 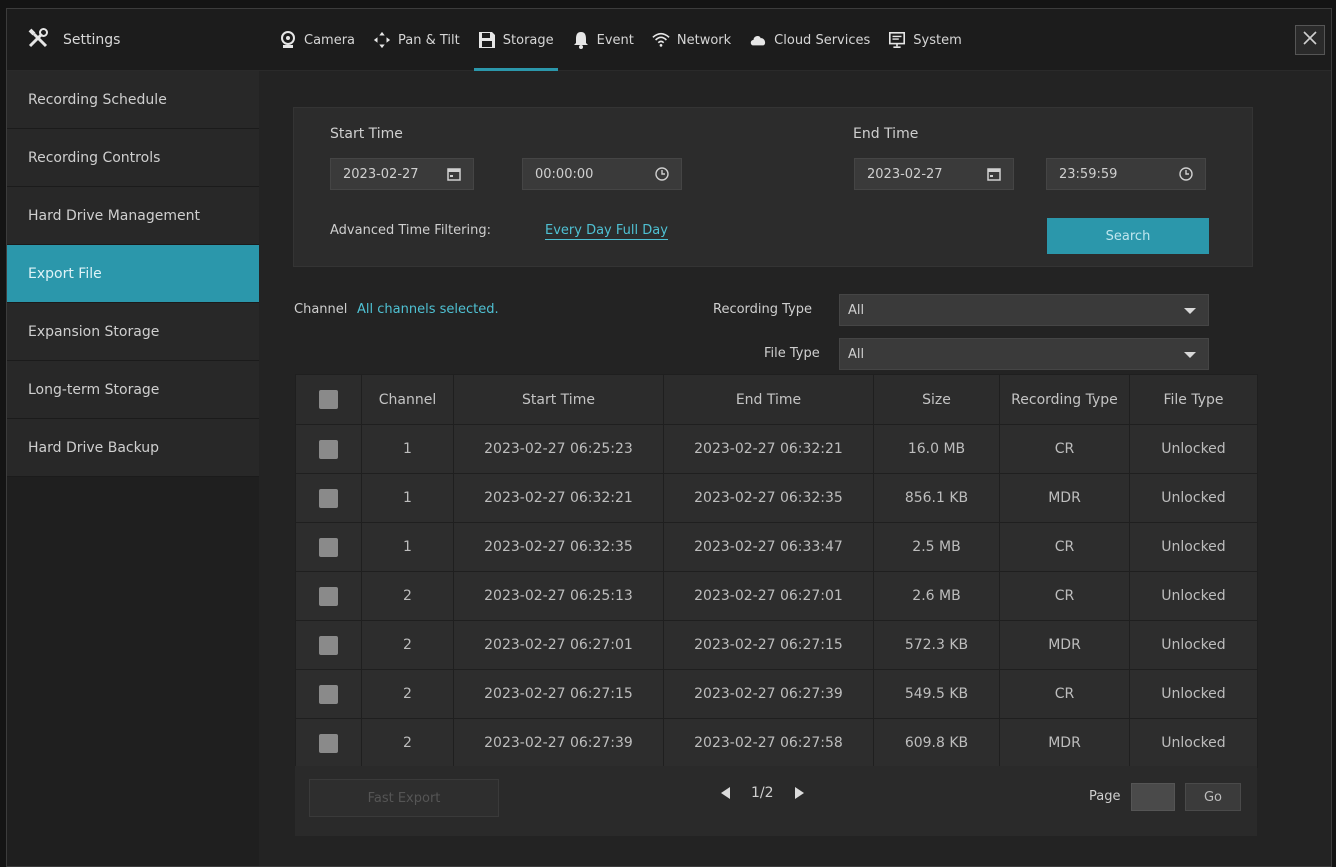 What do you see at coordinates (768, 399) in the screenshot?
I see `column-header: End Time` at bounding box center [768, 399].